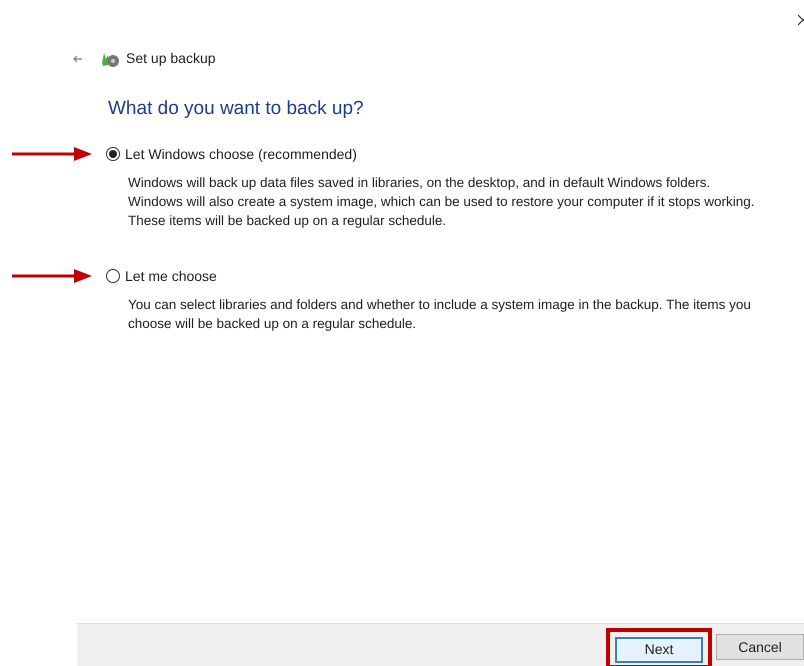 This screenshot has height=666, width=804. I want to click on option-description: Windows will back up data files saved in libraries, on the desktop, and in default Windows folders. Windows will also create a system image, which can be used to restore your computer if it stops working. These items will be backed up on a regular schedule., so click(442, 202).